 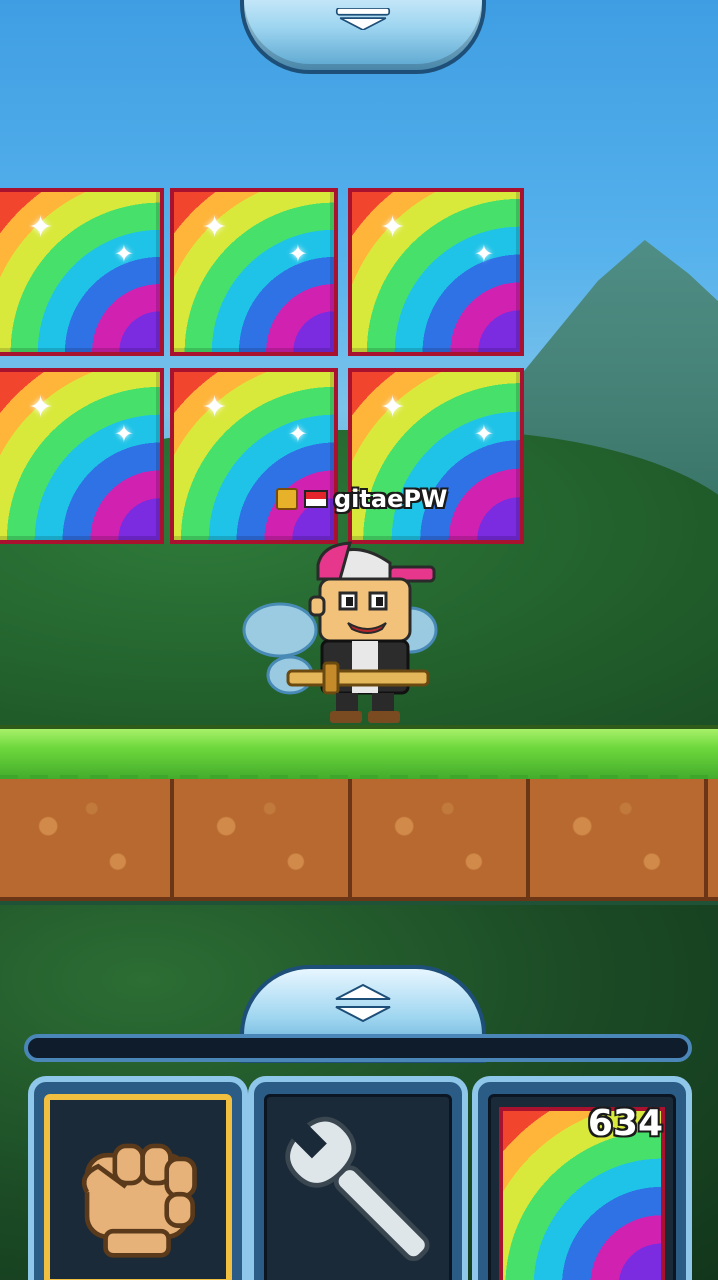 I want to click on player-name: gitaePW, so click(x=391, y=499).